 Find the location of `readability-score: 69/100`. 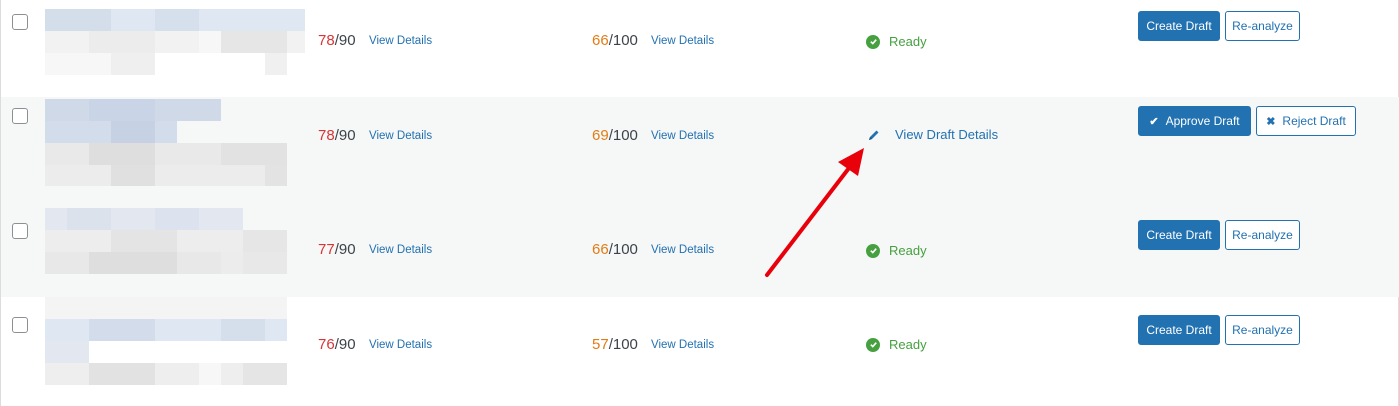

readability-score: 69/100 is located at coordinates (615, 135).